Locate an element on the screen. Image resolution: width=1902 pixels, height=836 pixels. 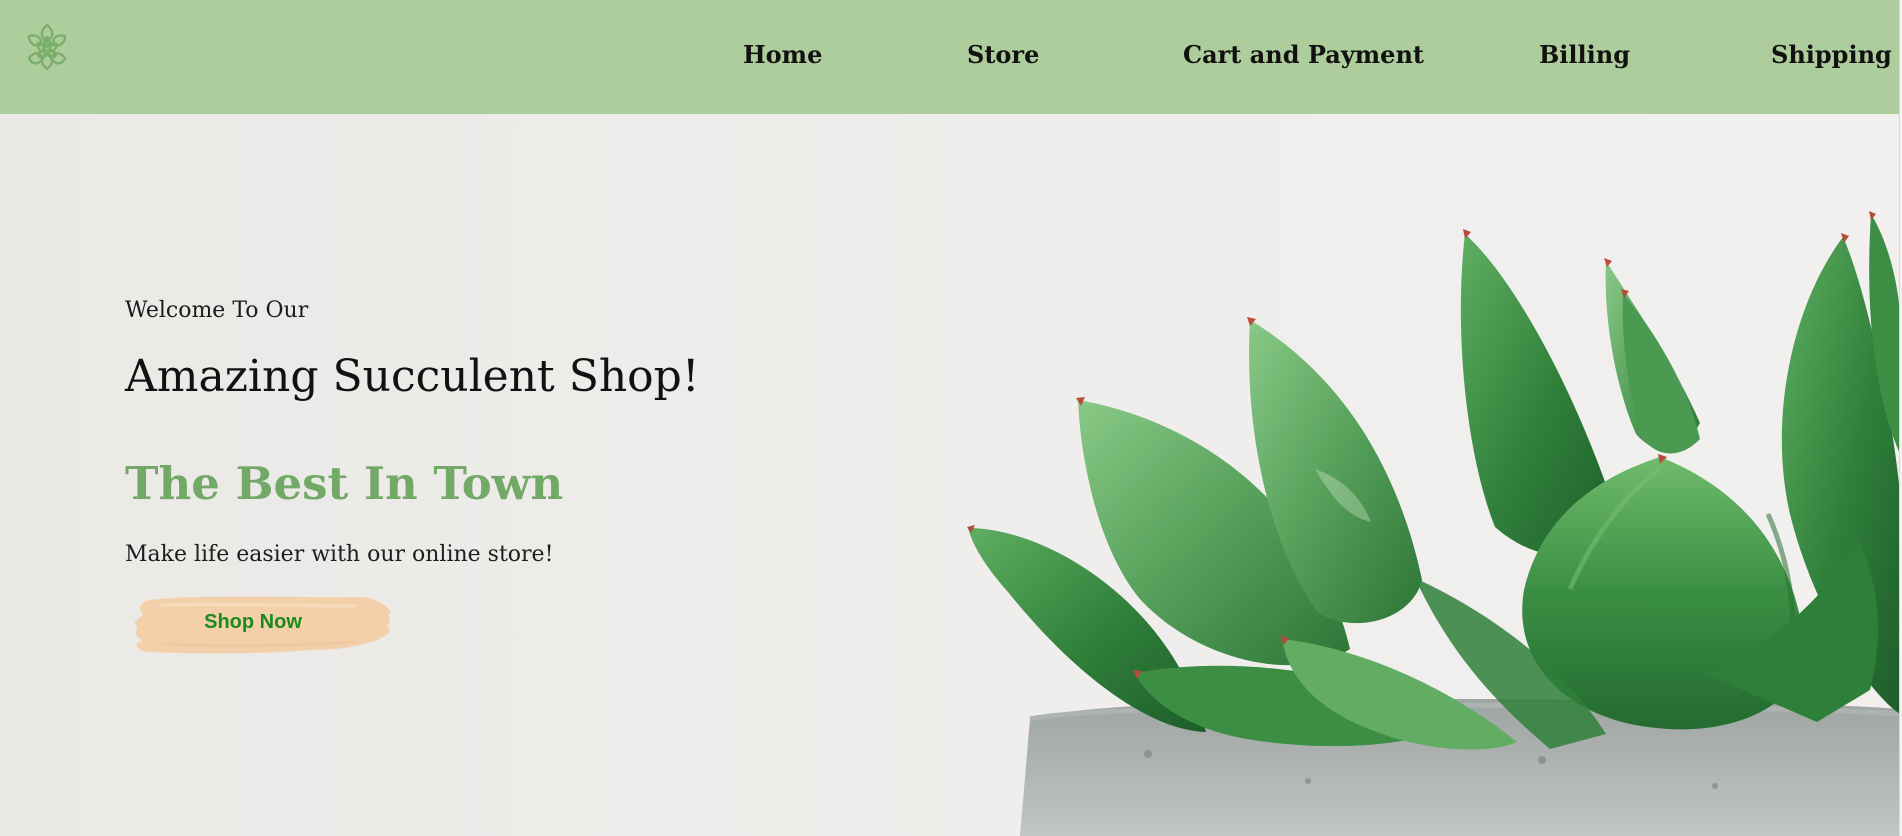
shop-now-button: Shop Now is located at coordinates (260, 626).